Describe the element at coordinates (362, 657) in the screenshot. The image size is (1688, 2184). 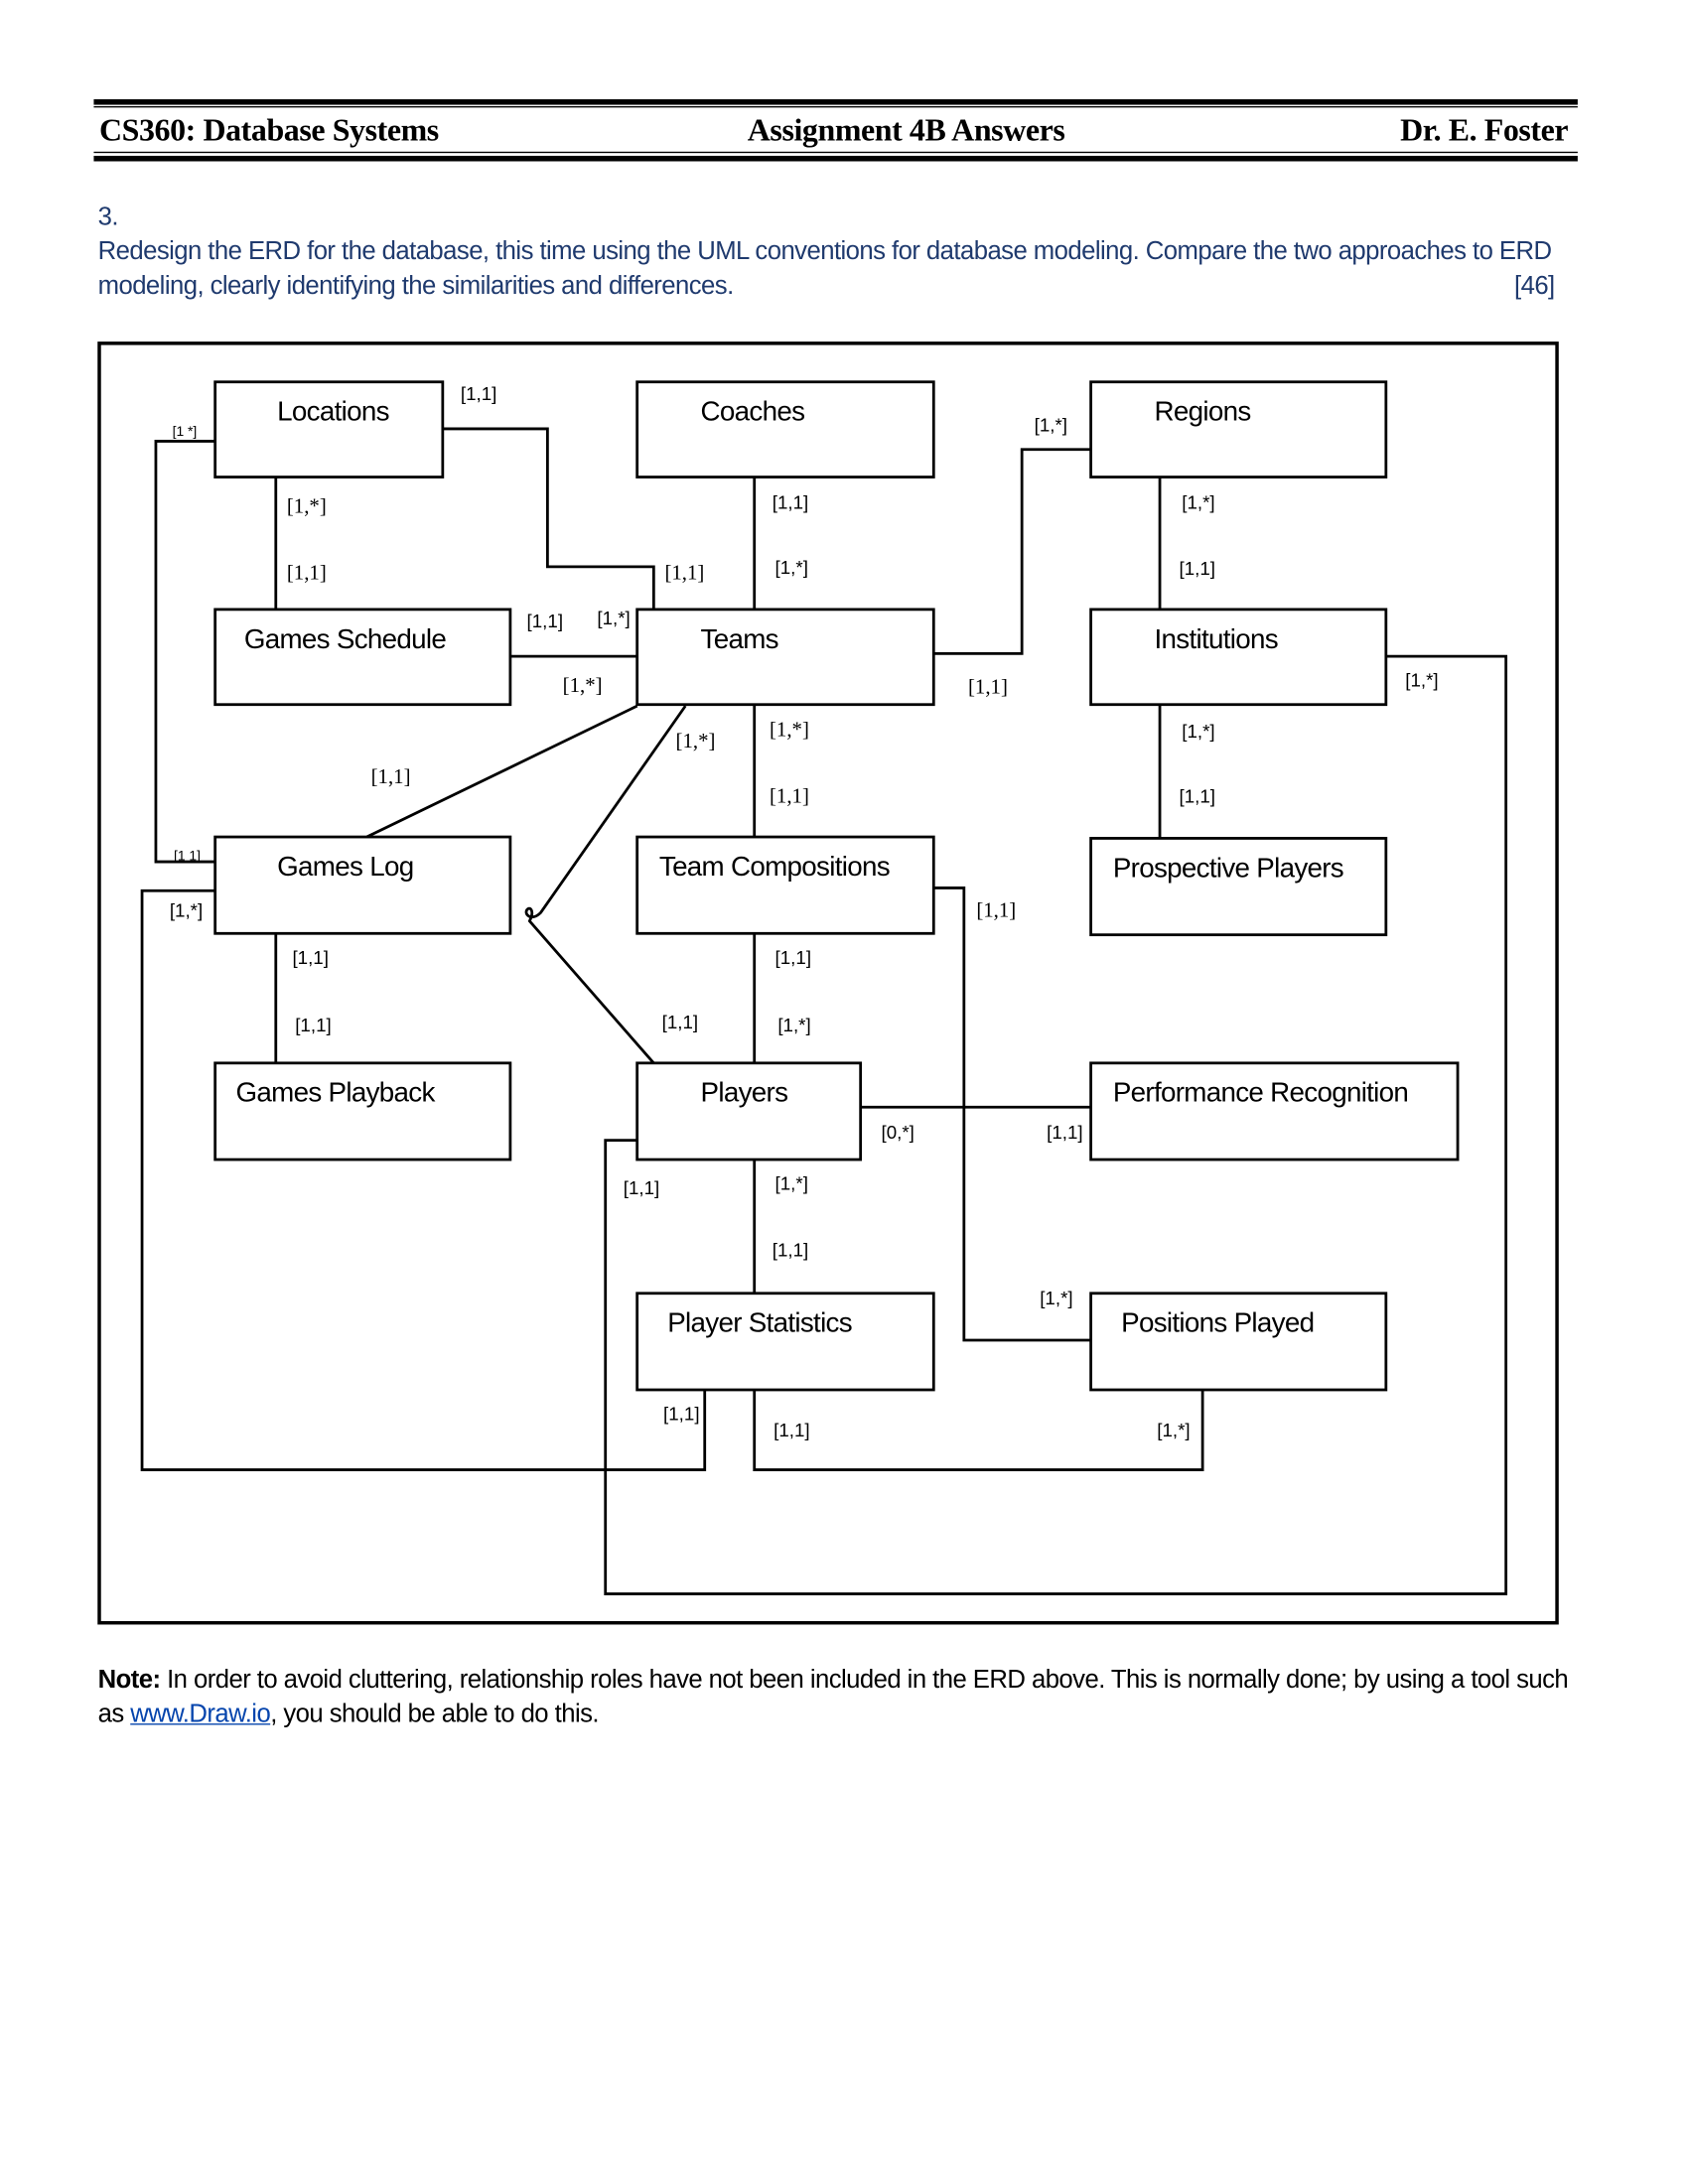
I see `entity-games-schedule: Games Schedule` at that location.